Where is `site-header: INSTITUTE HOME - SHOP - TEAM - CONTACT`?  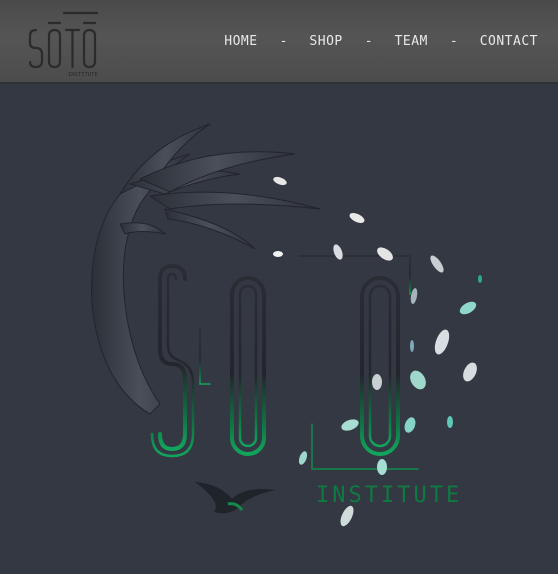 site-header: INSTITUTE HOME - SHOP - TEAM - CONTACT is located at coordinates (279, 42).